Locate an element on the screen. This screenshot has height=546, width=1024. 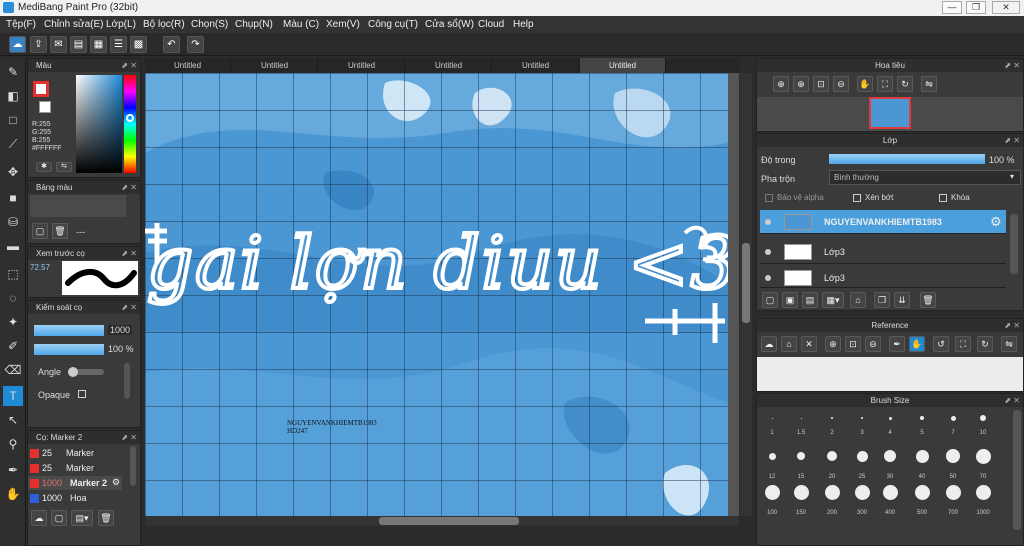
navigator-thumbnail is located at coordinates (890, 113).